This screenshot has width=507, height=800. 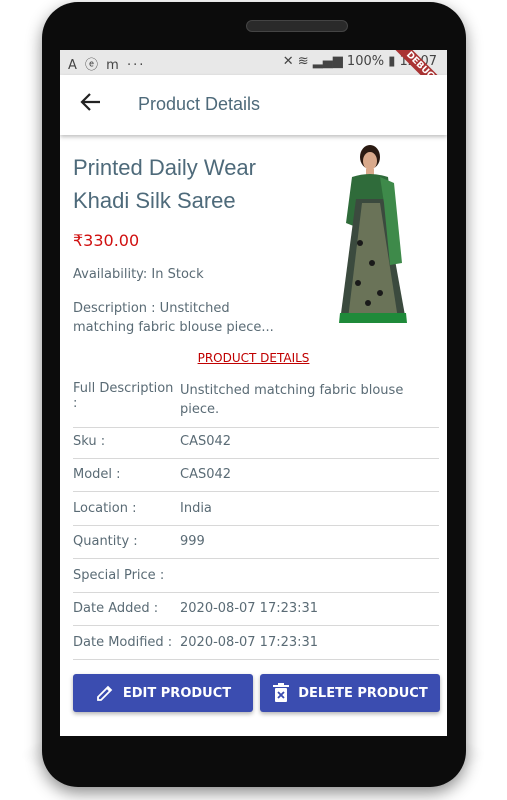 What do you see at coordinates (105, 508) in the screenshot?
I see `detail-label: Location :` at bounding box center [105, 508].